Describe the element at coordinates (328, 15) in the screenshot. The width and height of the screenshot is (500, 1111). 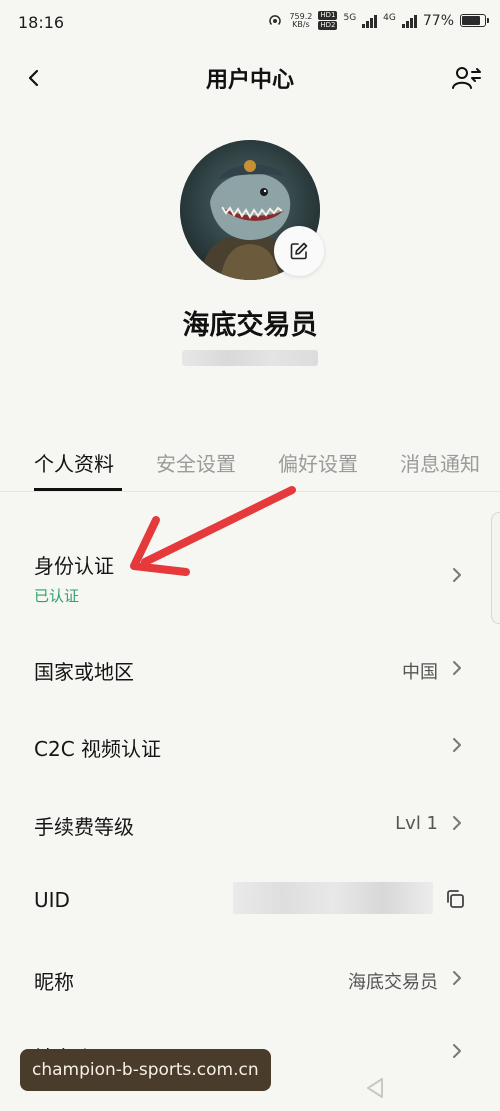
I see `hd1-badge: HD1` at that location.